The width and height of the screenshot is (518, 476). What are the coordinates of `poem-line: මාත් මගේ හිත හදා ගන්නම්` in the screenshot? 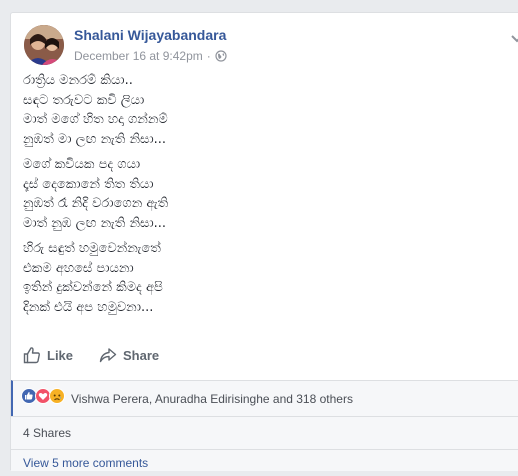 It's located at (95, 119).